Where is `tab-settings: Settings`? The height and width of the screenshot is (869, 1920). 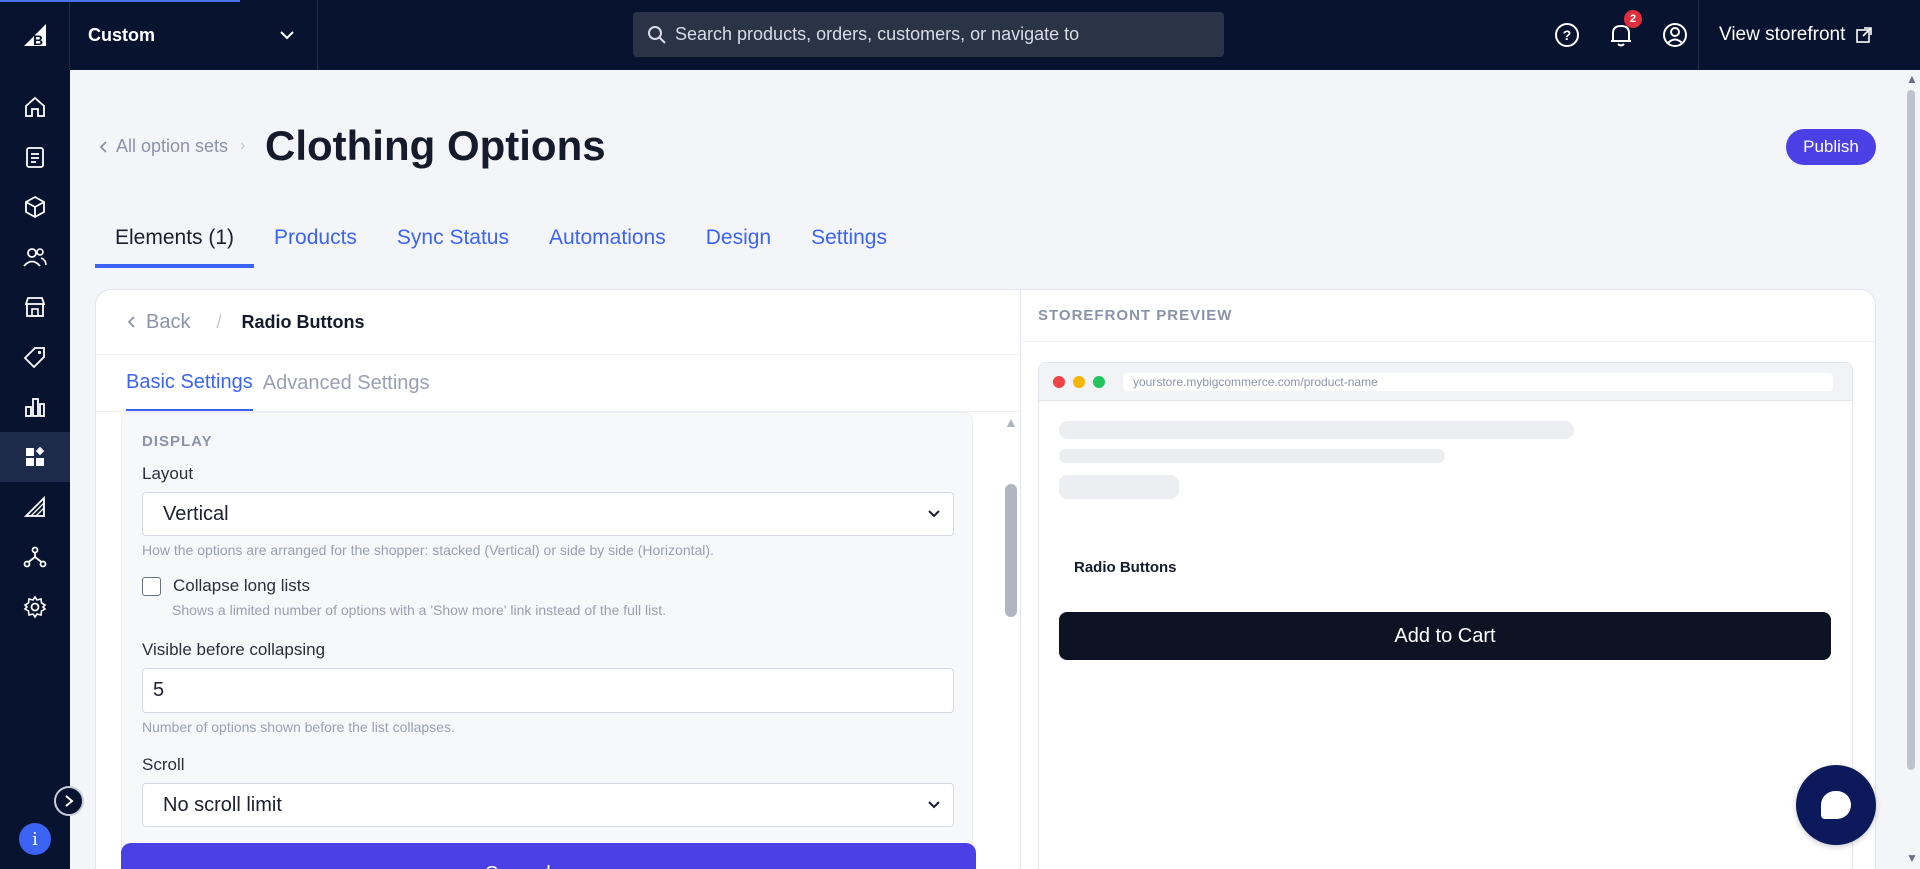
tab-settings: Settings is located at coordinates (849, 247).